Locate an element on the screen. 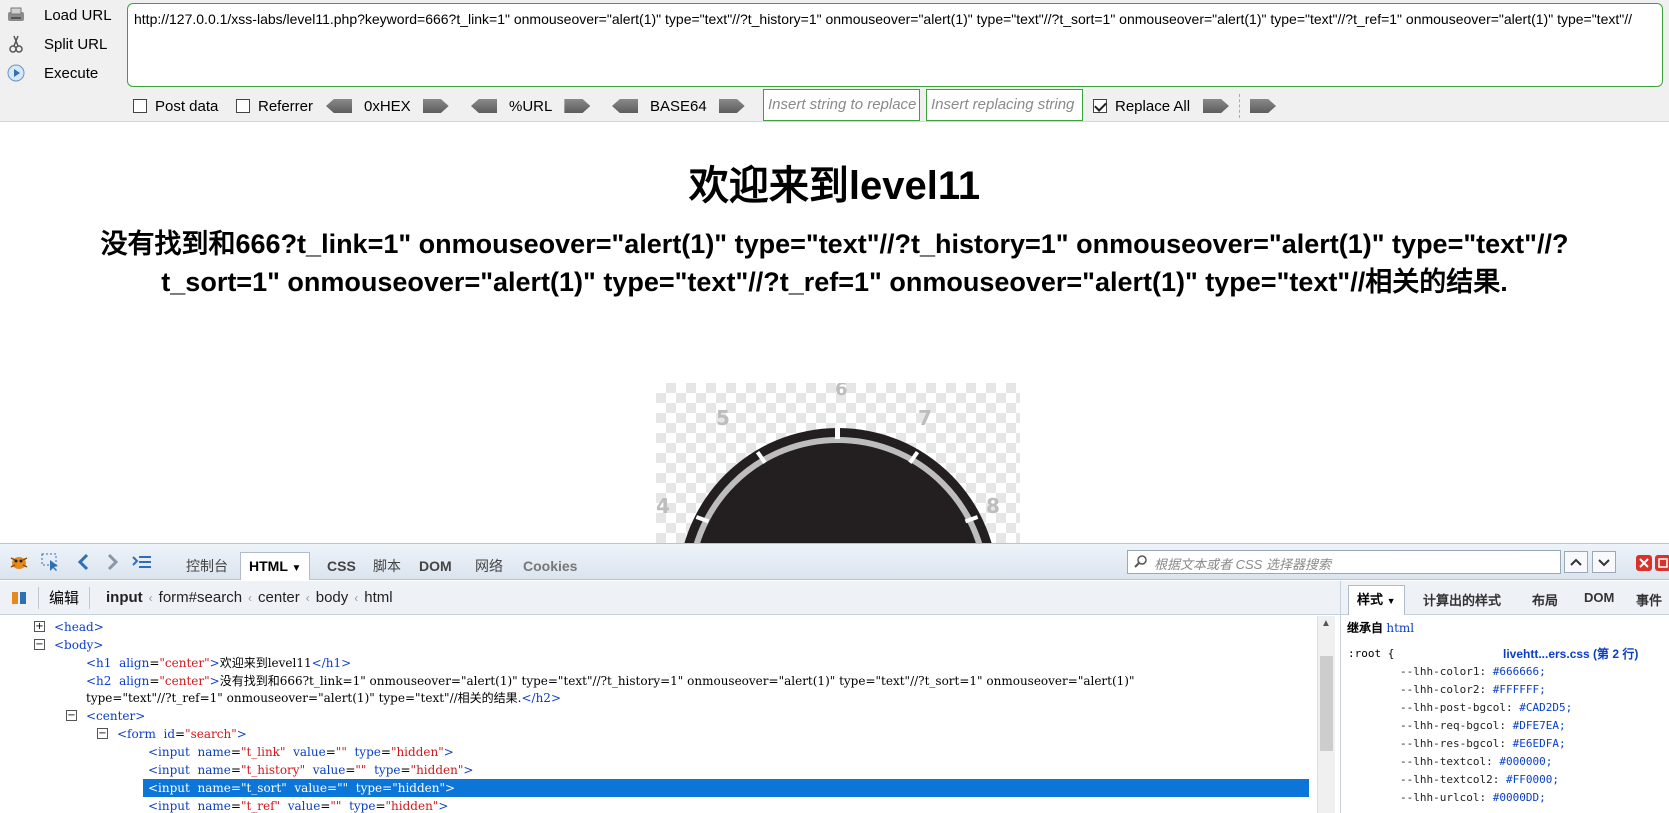 The image size is (1669, 813). tree-node-body: − <body> is located at coordinates (655, 645).